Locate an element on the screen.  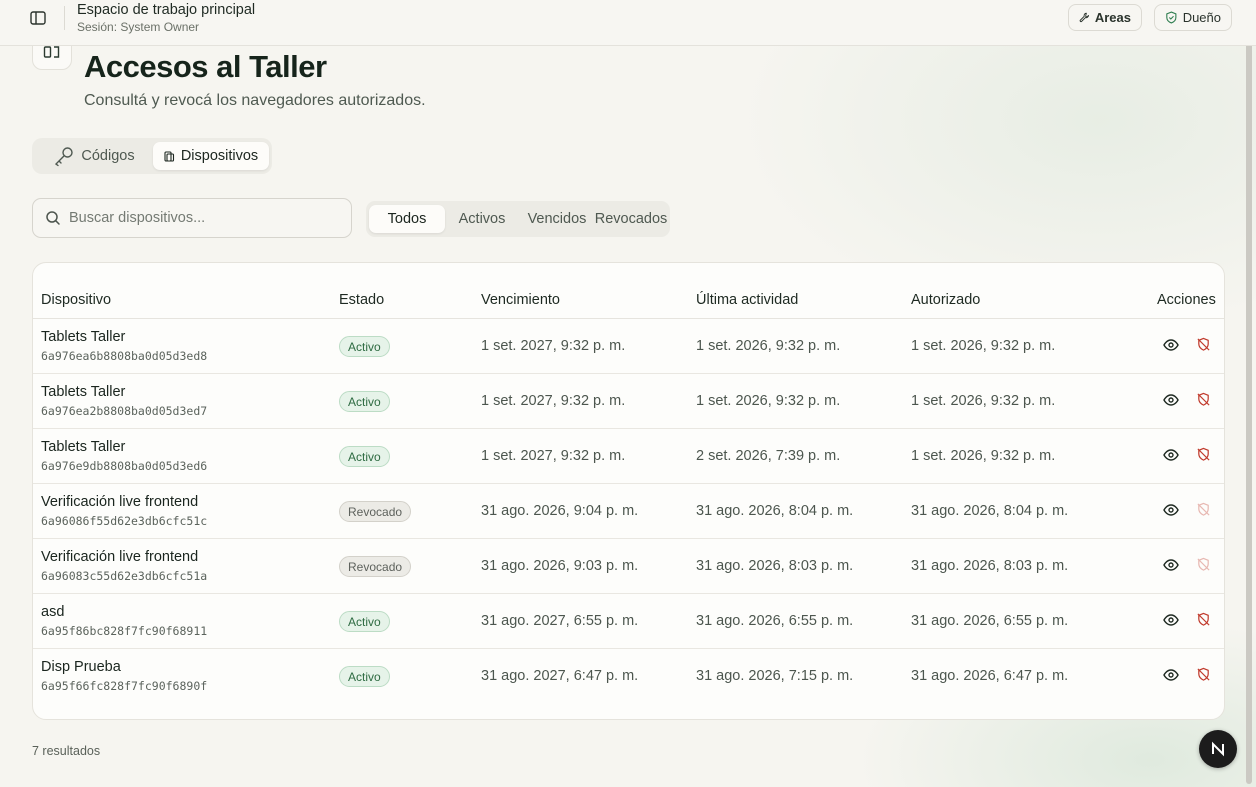
filter-all: Todos is located at coordinates (407, 219).